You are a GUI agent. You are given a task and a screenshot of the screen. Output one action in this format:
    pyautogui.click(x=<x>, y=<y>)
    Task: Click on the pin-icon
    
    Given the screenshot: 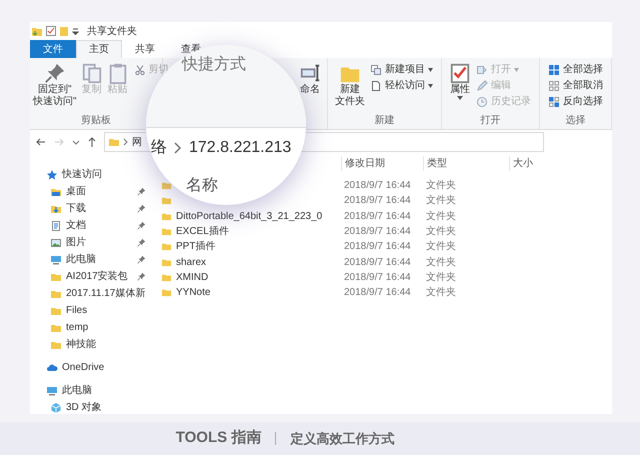 What is the action you would take?
    pyautogui.click(x=55, y=73)
    